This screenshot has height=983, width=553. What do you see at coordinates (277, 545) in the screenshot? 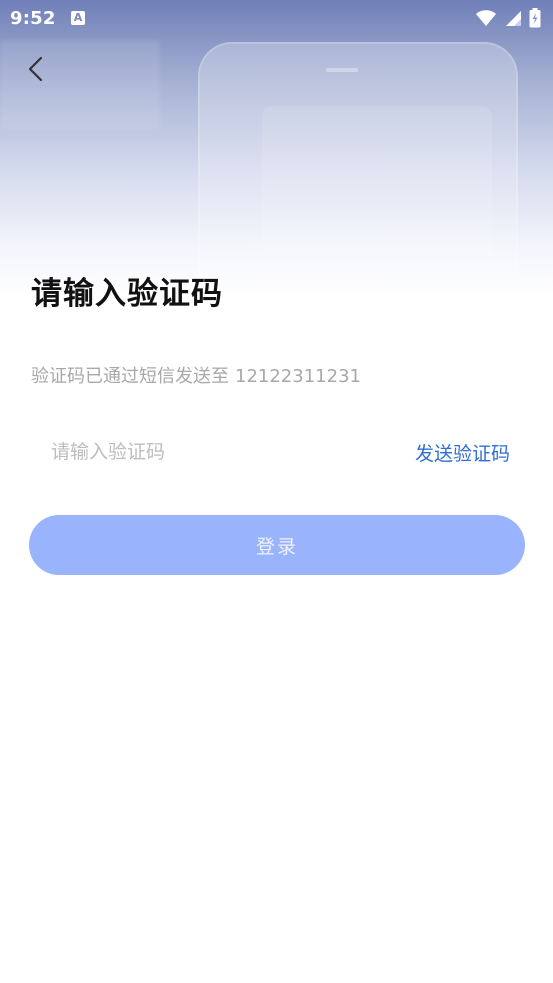
I see `login-button: 登录` at bounding box center [277, 545].